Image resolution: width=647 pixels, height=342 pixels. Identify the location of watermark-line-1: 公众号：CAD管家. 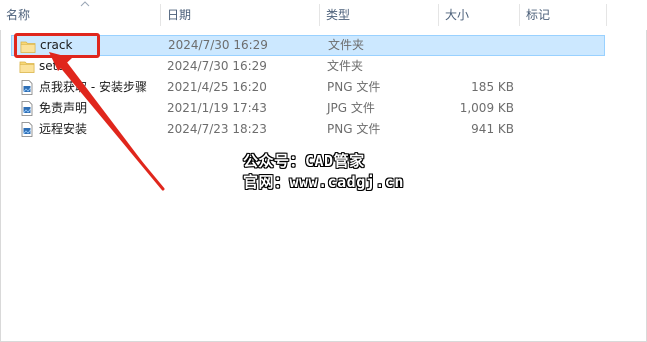
(304, 161).